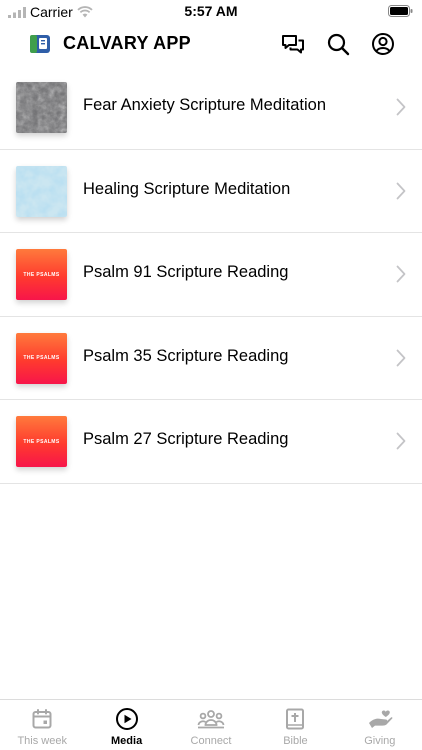  I want to click on tab-connect: Connect, so click(211, 725).